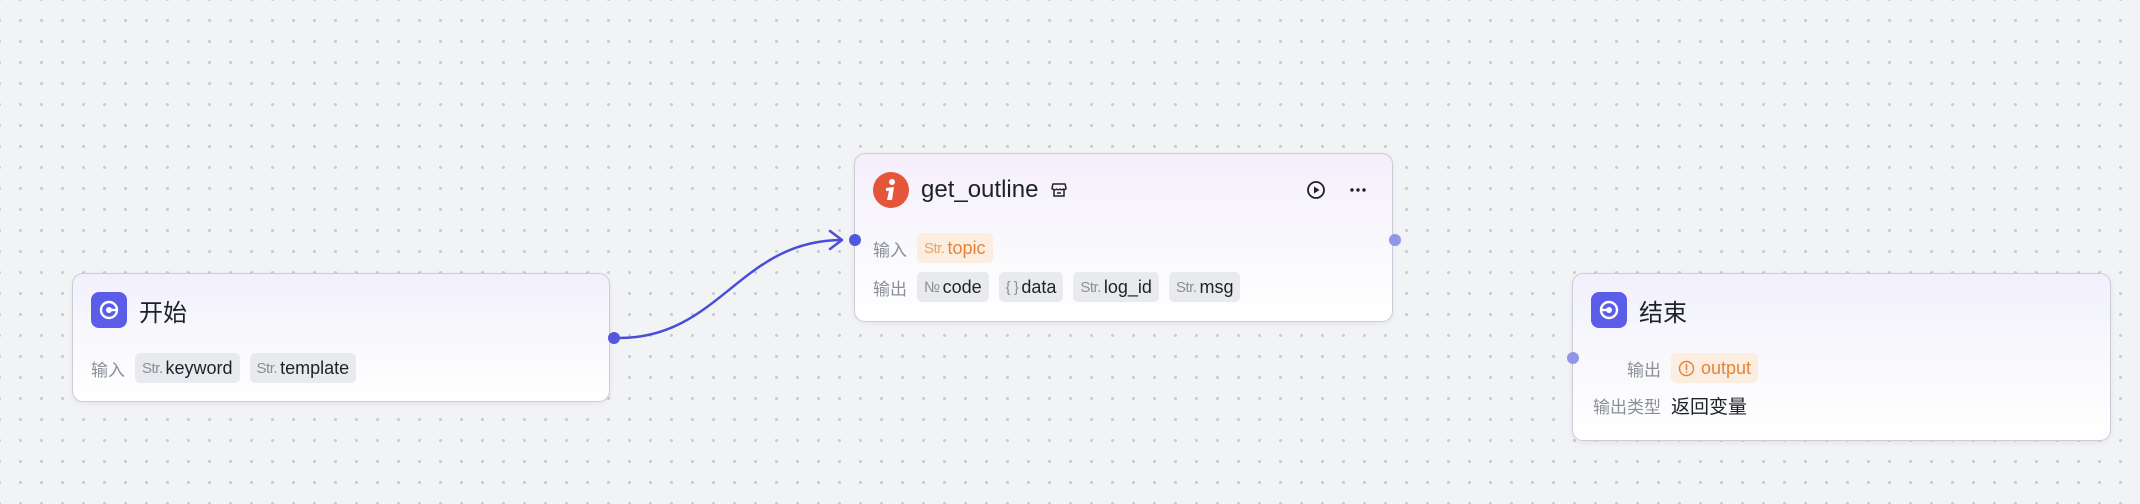  I want to click on end-node: 结束 输出 output 输出类型 返回变量, so click(1841, 357).